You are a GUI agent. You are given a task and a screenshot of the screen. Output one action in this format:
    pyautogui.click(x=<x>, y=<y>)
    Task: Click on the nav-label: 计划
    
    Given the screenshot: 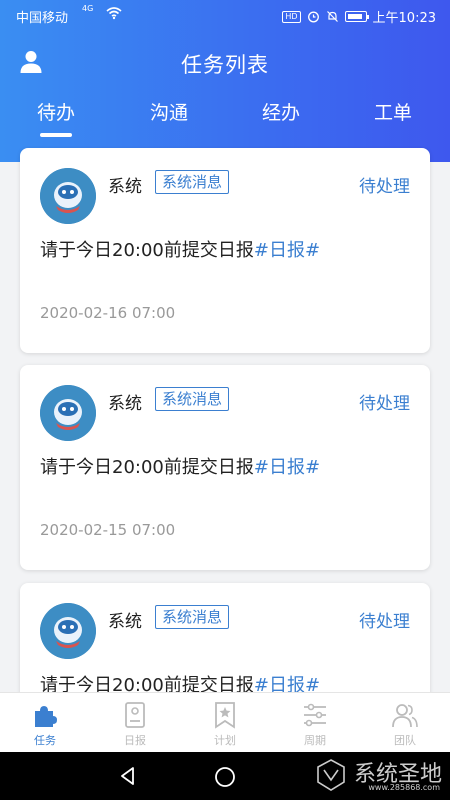 What is the action you would take?
    pyautogui.click(x=225, y=740)
    